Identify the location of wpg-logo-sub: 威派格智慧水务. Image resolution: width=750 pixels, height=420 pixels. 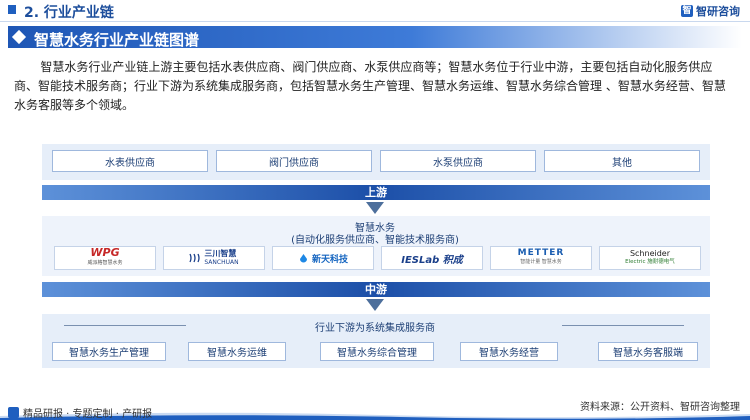
(105, 263).